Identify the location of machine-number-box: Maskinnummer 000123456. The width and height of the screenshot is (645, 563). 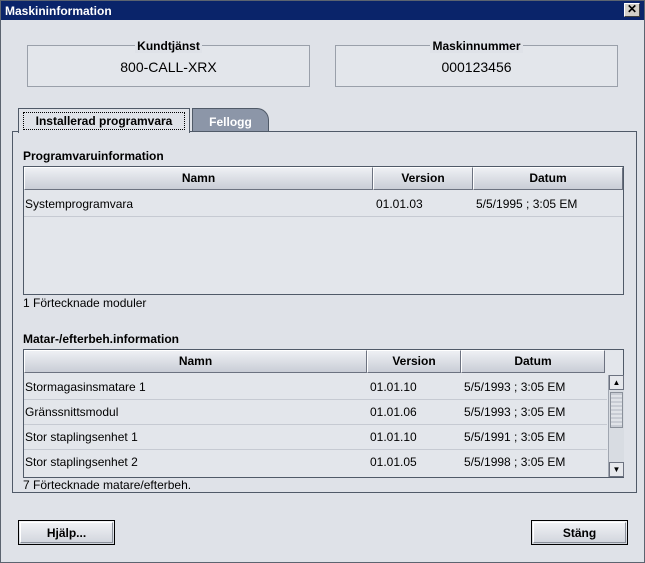
(476, 63).